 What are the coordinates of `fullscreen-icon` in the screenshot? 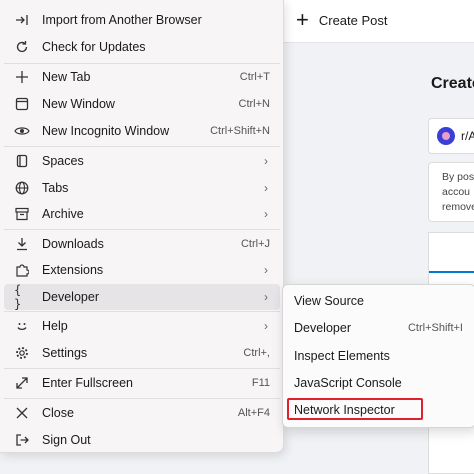 It's located at (22, 383).